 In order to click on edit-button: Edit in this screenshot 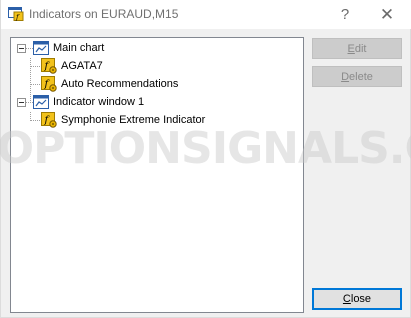, I will do `click(357, 48)`.